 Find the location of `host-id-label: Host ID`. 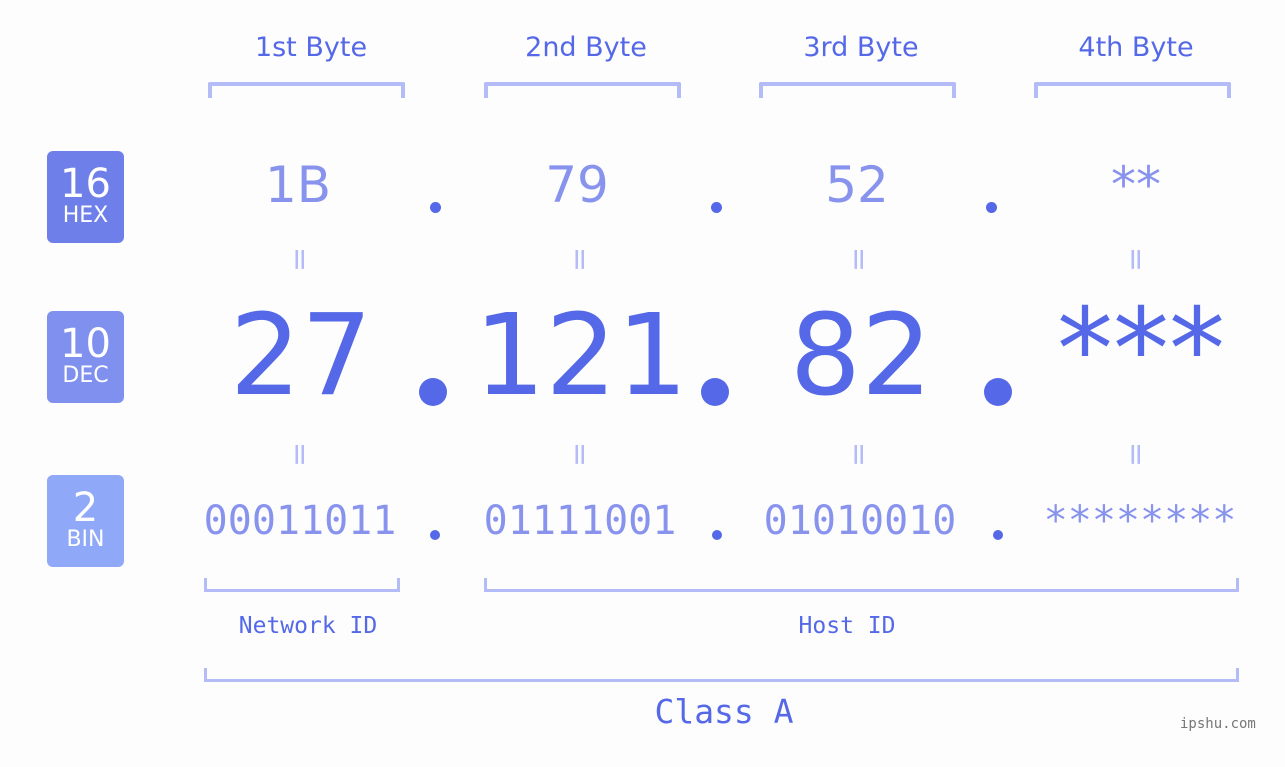

host-id-label: Host ID is located at coordinates (847, 626).